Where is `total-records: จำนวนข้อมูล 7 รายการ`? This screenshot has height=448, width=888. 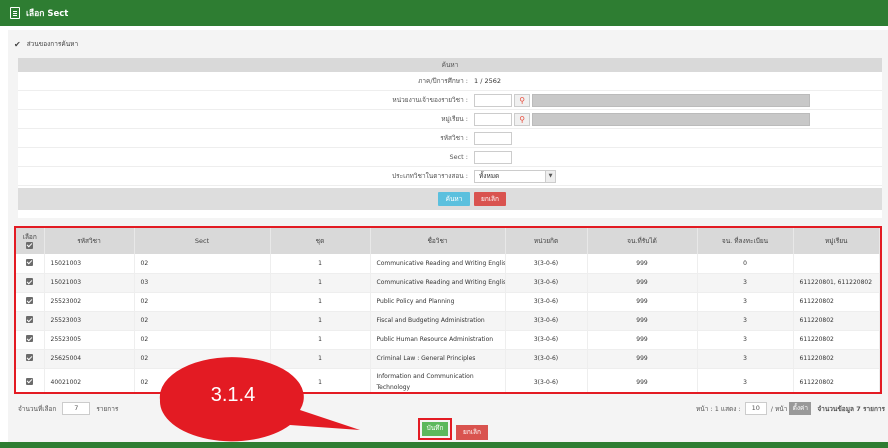 total-records: จำนวนข้อมูล 7 รายการ is located at coordinates (851, 408).